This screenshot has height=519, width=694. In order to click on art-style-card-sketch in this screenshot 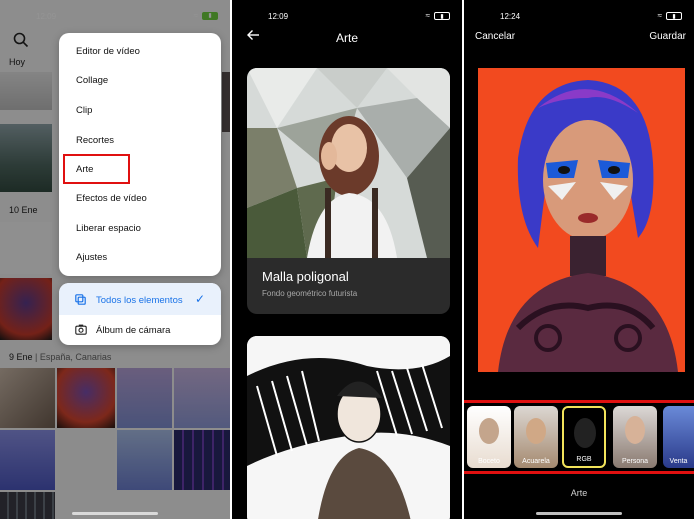, I will do `click(348, 427)`.